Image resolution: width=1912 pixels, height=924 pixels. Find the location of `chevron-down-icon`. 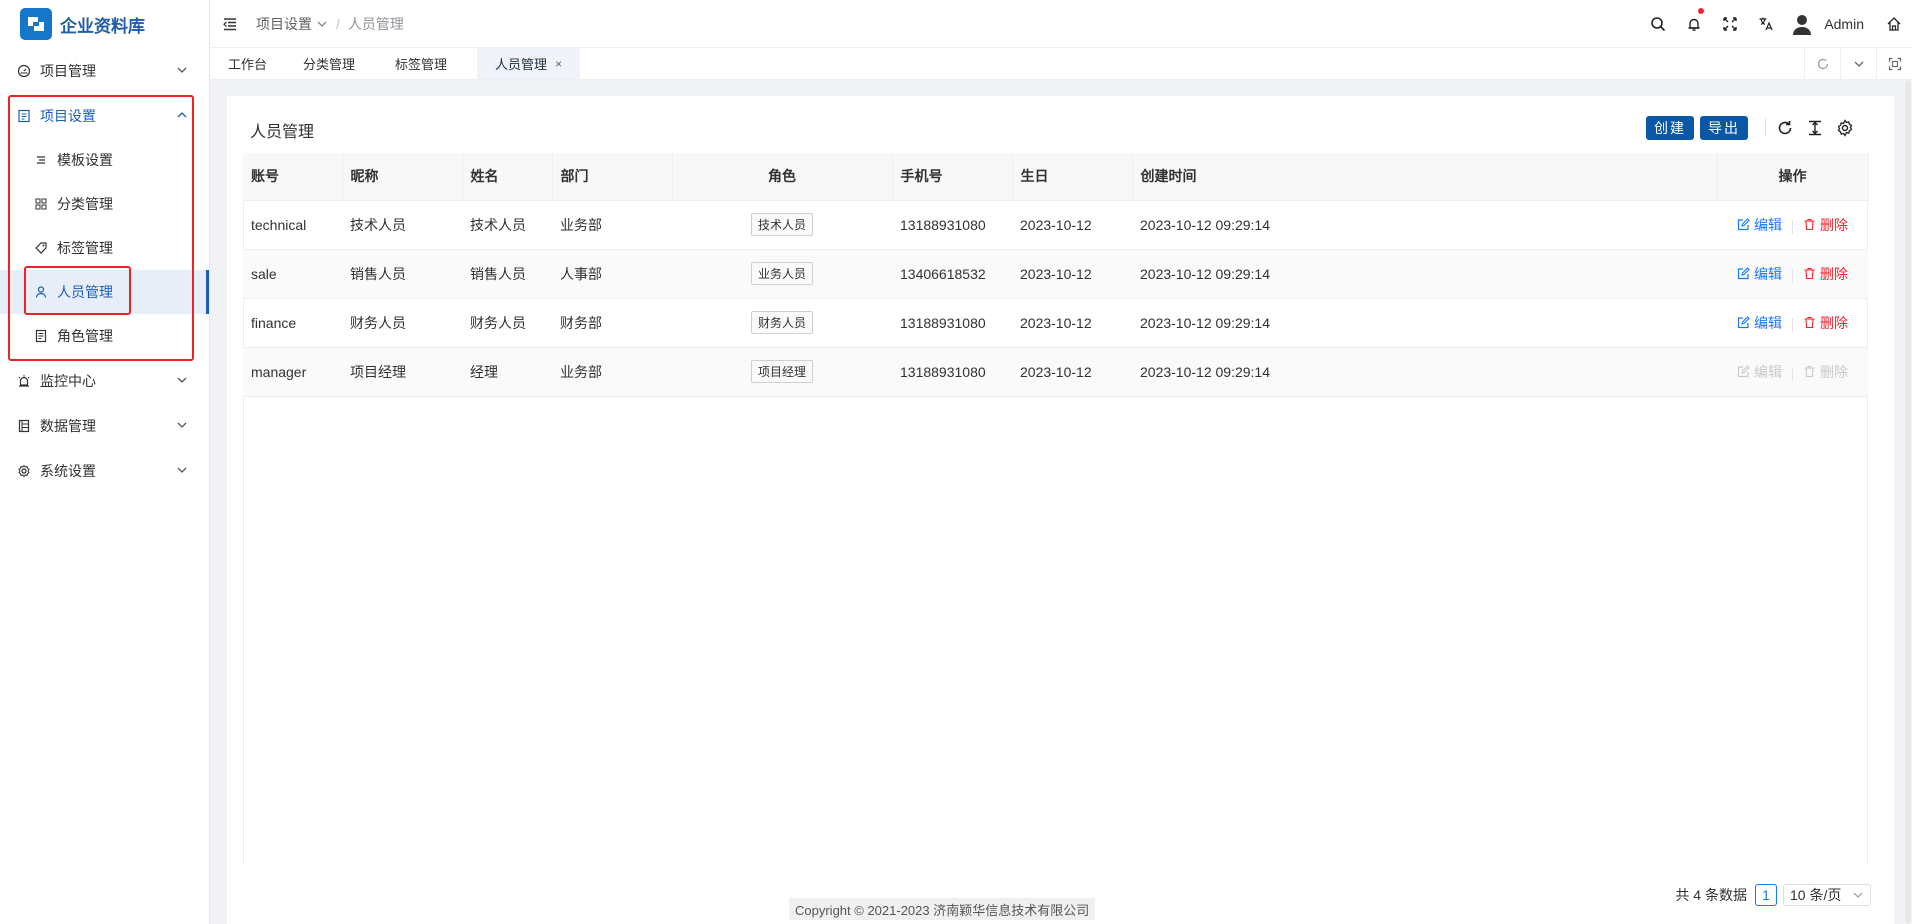

chevron-down-icon is located at coordinates (1858, 64).